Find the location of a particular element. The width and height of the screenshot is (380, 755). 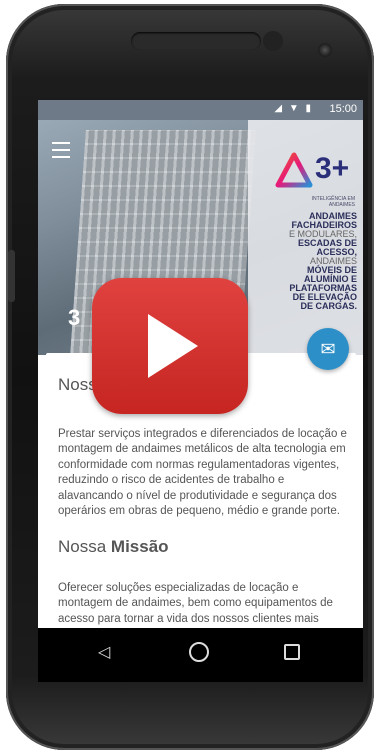

mail-icon: ✉ is located at coordinates (328, 349).